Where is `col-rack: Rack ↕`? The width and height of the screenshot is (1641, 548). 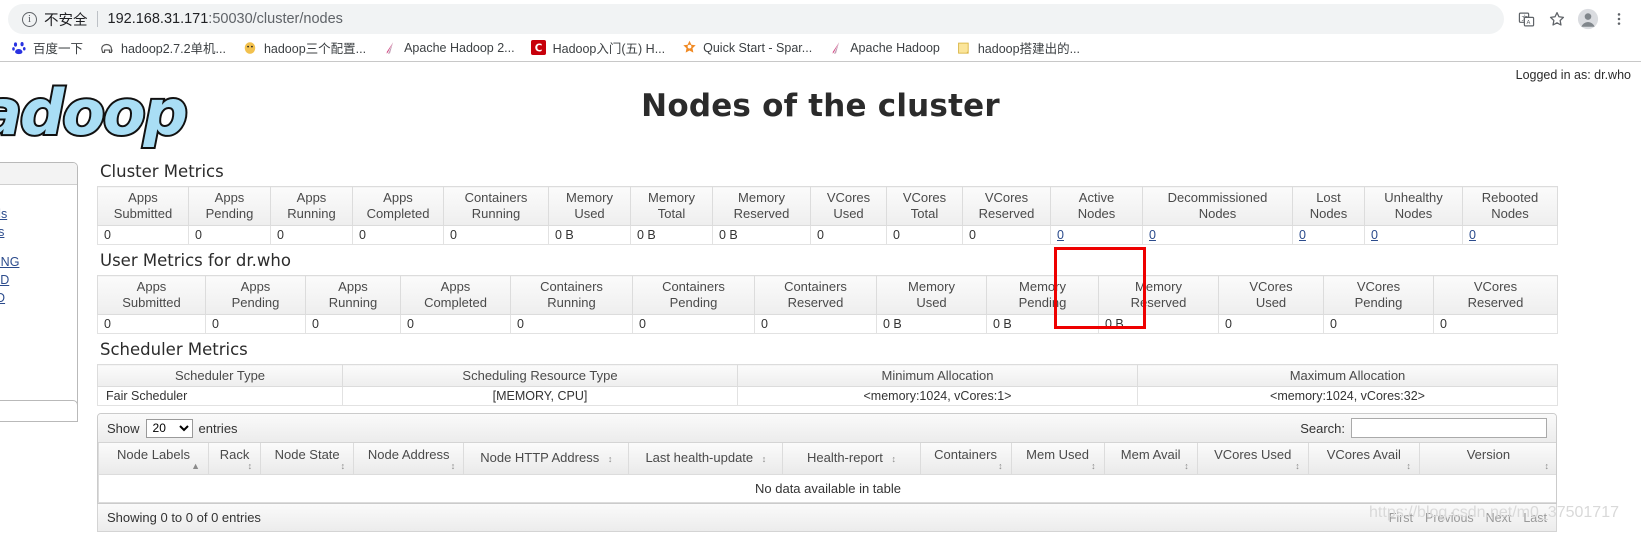
col-rack: Rack ↕ is located at coordinates (235, 459).